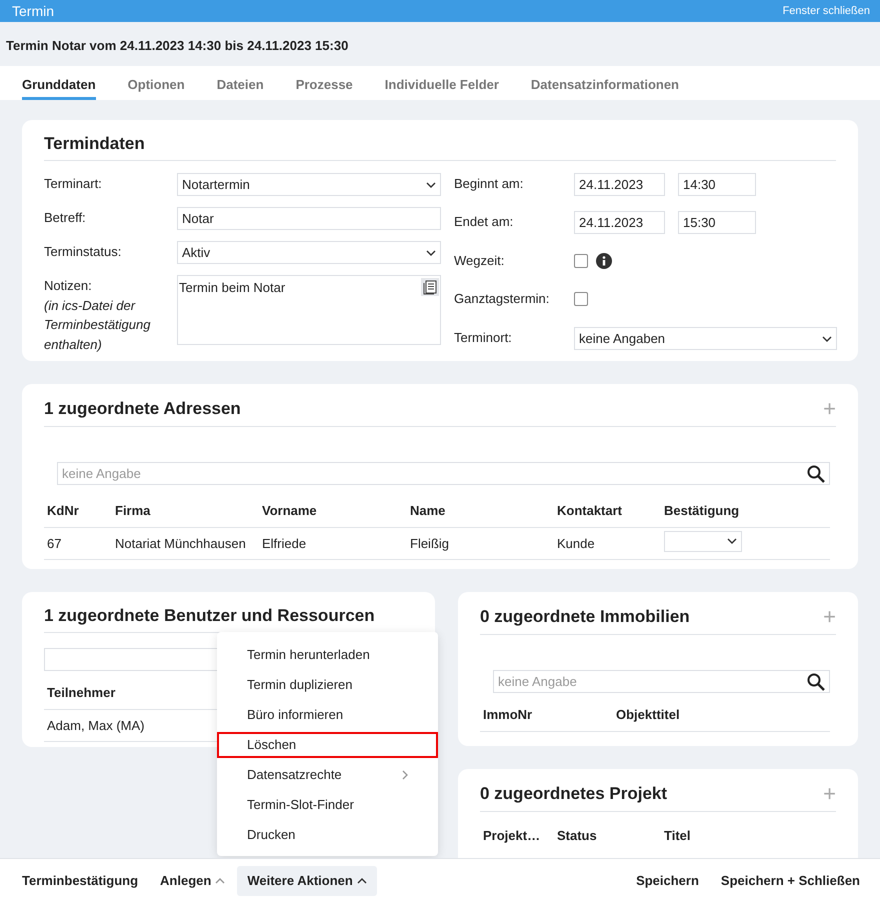 Image resolution: width=880 pixels, height=903 pixels. I want to click on table-cell: Elfriede, so click(333, 544).